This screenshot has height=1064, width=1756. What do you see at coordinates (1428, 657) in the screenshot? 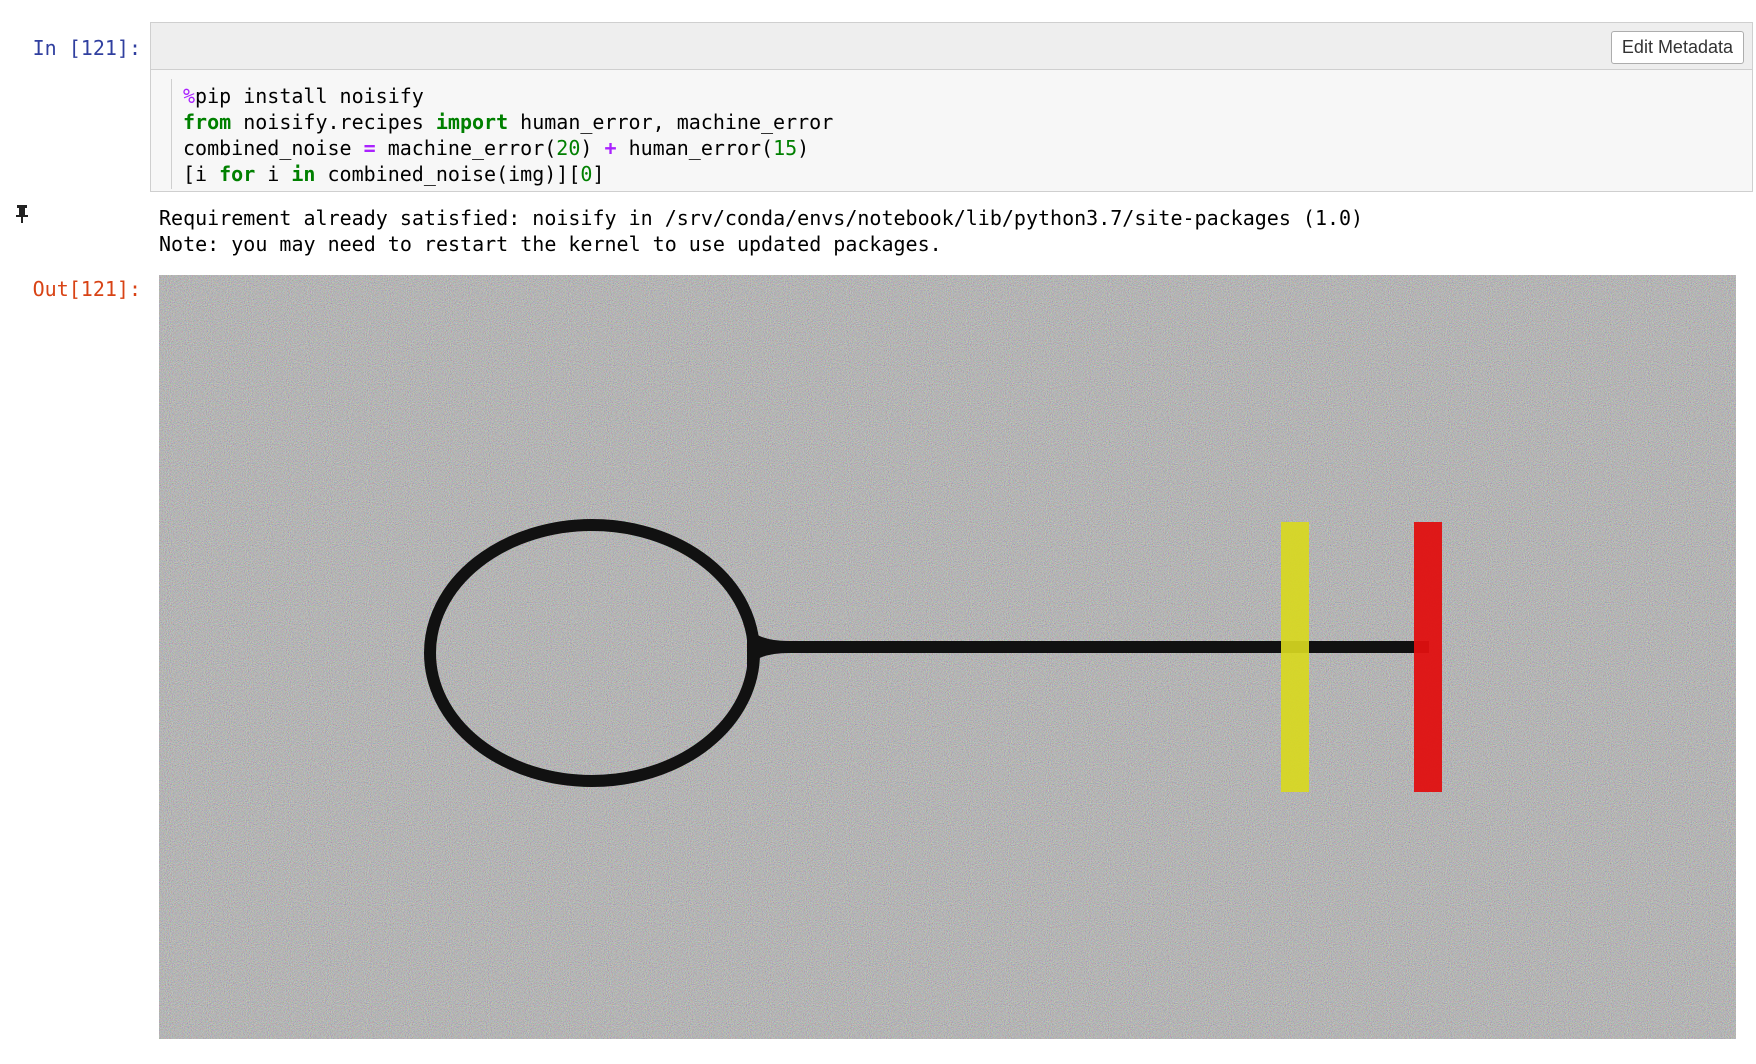
I see `image-red-bar` at bounding box center [1428, 657].